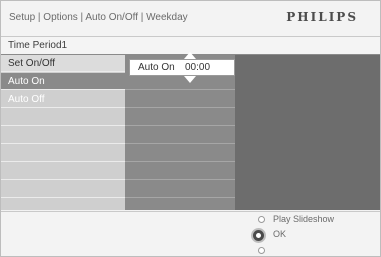  Describe the element at coordinates (190, 79) in the screenshot. I see `arrow-down-icon` at that location.